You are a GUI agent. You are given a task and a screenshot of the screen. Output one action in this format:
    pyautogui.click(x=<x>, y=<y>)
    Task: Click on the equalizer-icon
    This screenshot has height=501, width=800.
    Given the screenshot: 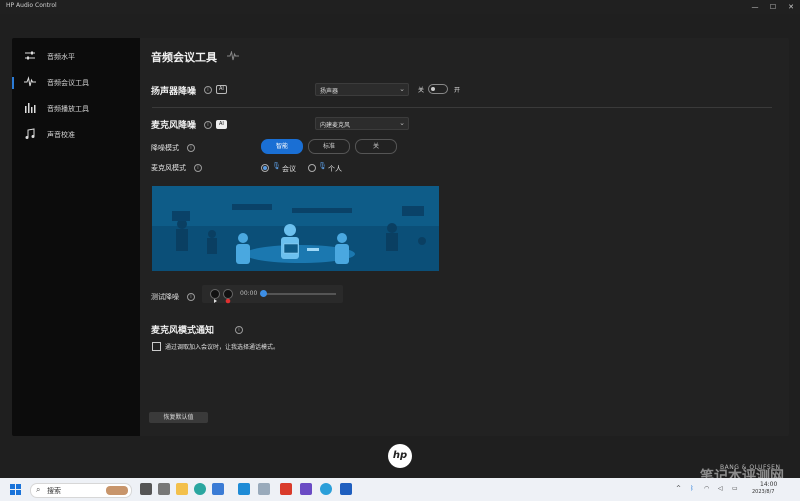 What is the action you would take?
    pyautogui.click(x=30, y=108)
    